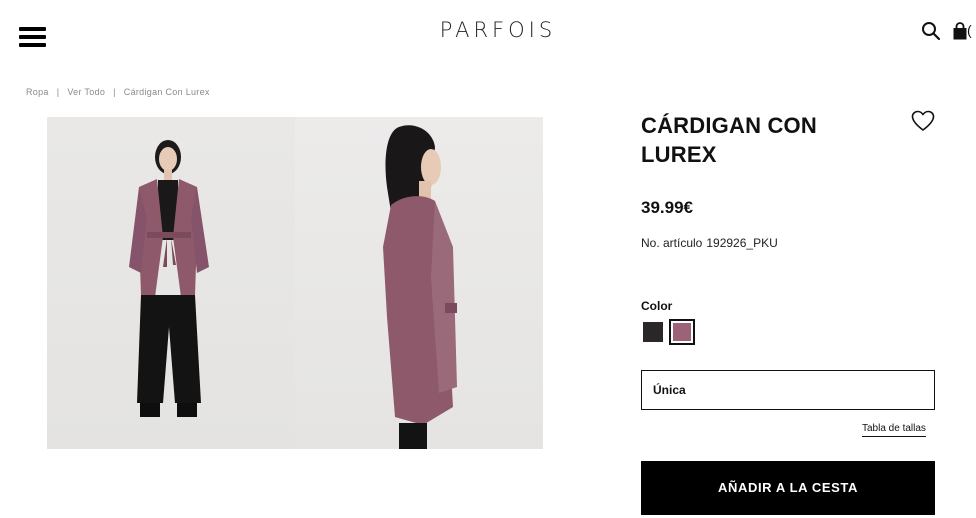  I want to click on heart-icon, so click(923, 121).